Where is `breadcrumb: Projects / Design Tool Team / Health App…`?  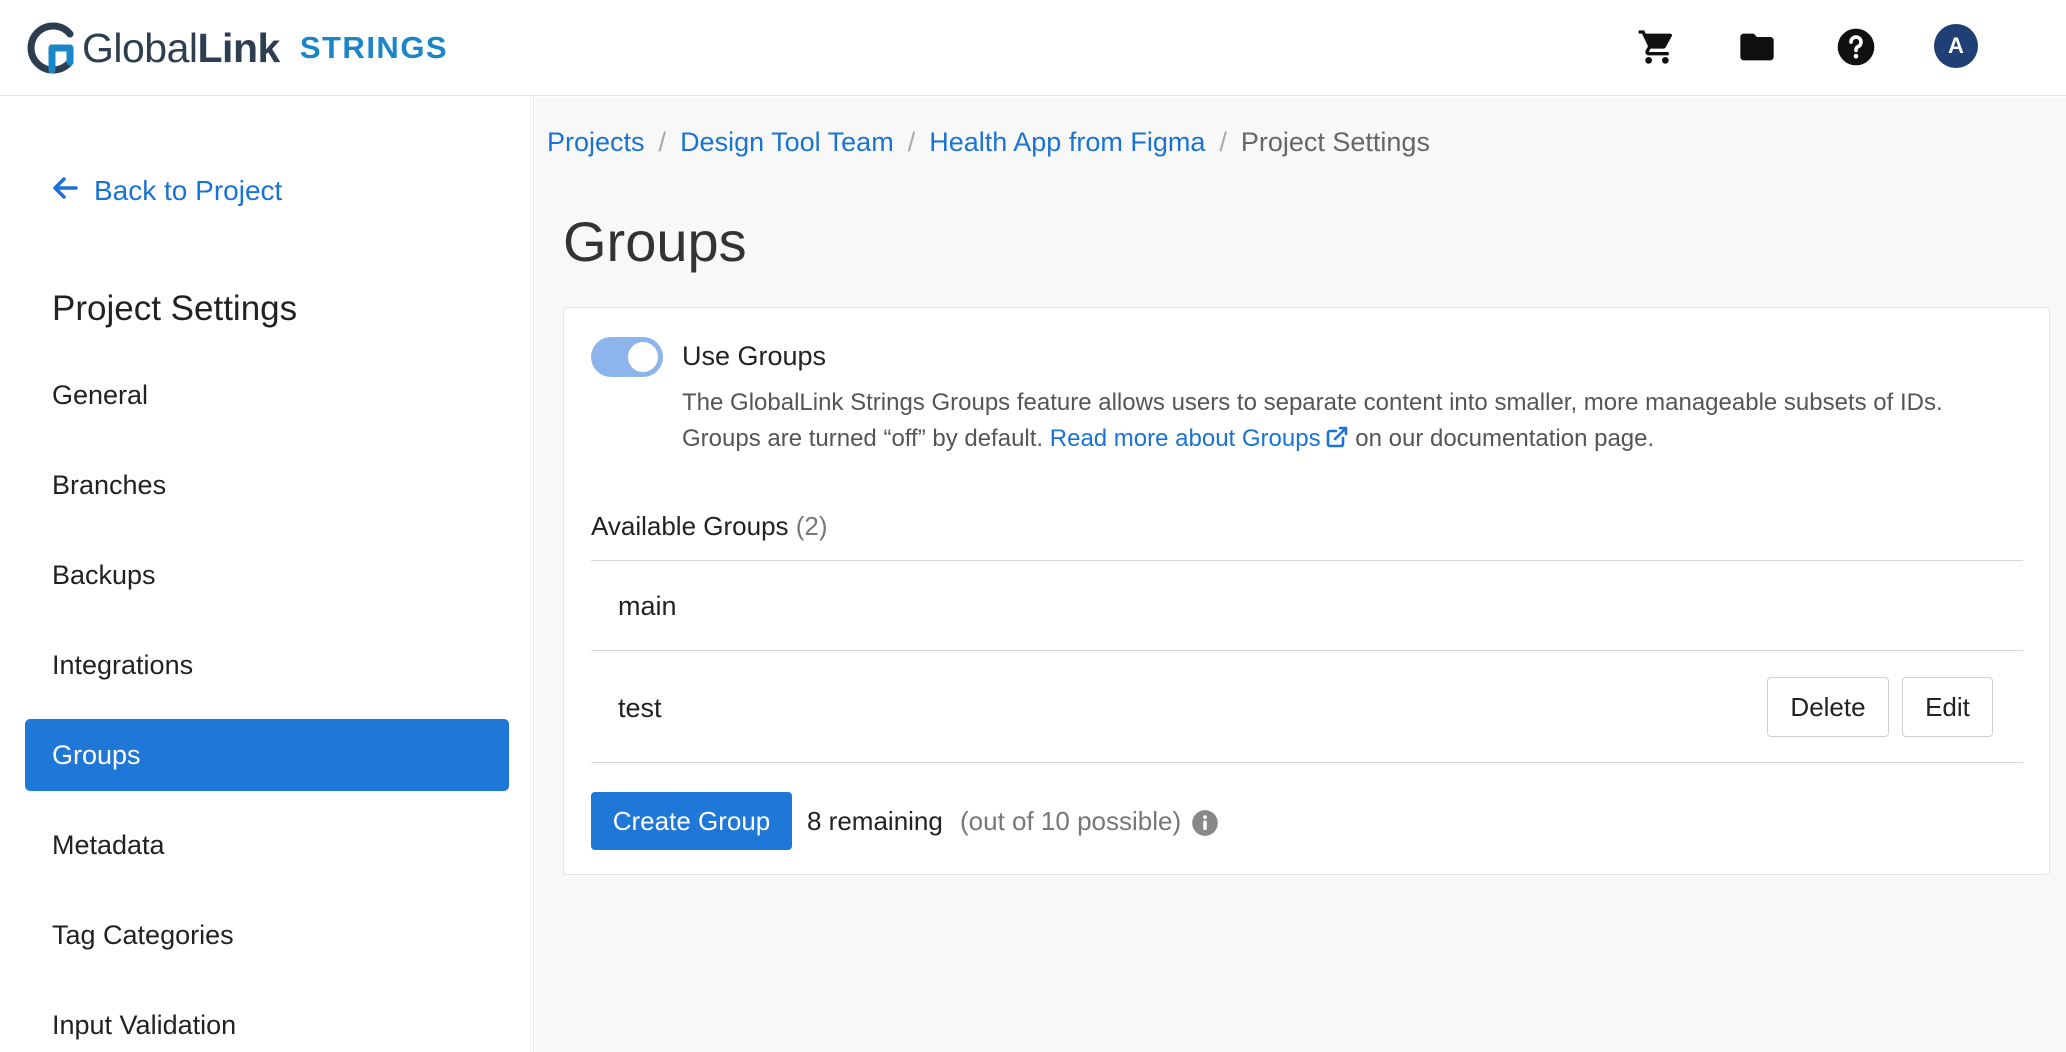
breadcrumb: Projects / Design Tool Team / Health App… is located at coordinates (988, 142).